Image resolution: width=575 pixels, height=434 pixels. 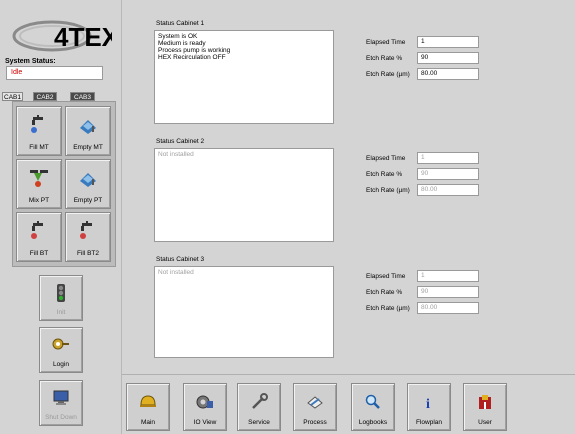 What do you see at coordinates (388, 190) in the screenshot?
I see `cabinet-2-etch-um-label: Etch Rate (µm)` at bounding box center [388, 190].